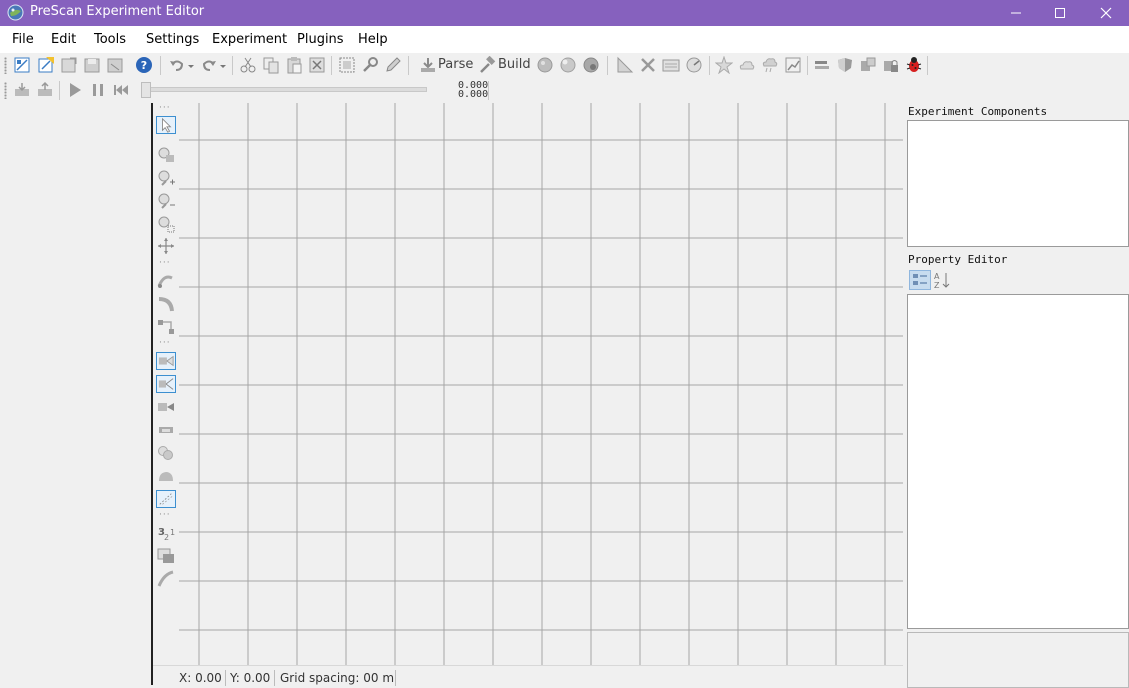 Image resolution: width=1129 pixels, height=688 pixels. I want to click on menu-help: Help, so click(373, 39).